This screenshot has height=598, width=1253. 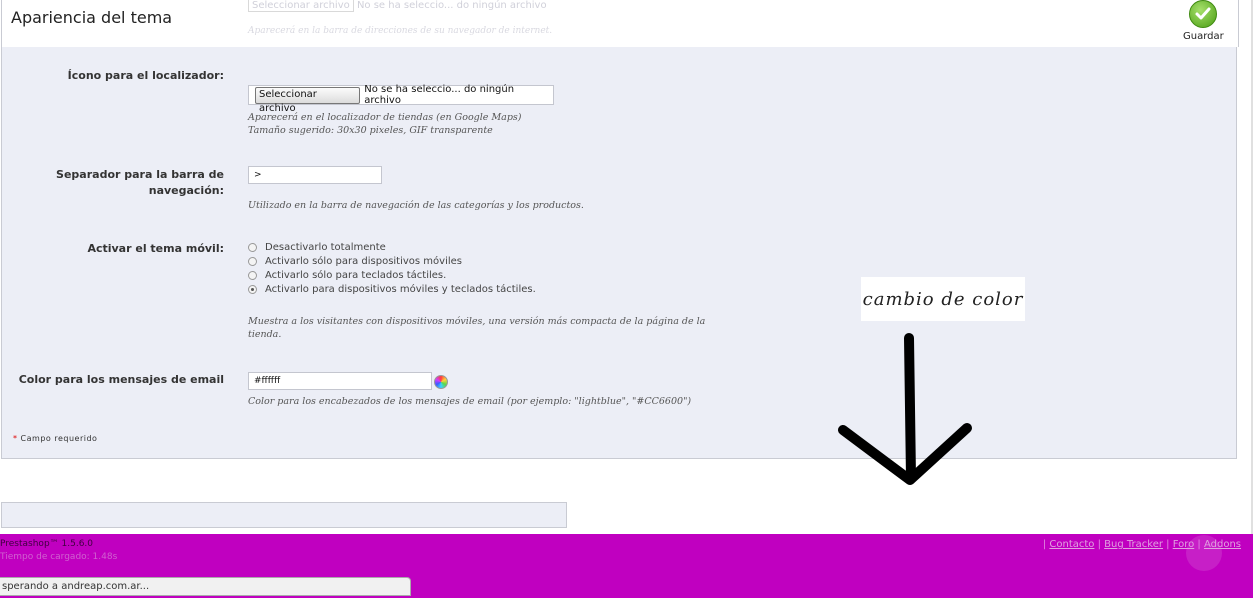 I want to click on nav-separator-label: Separador para la barra de navegación:, so click(x=119, y=183).